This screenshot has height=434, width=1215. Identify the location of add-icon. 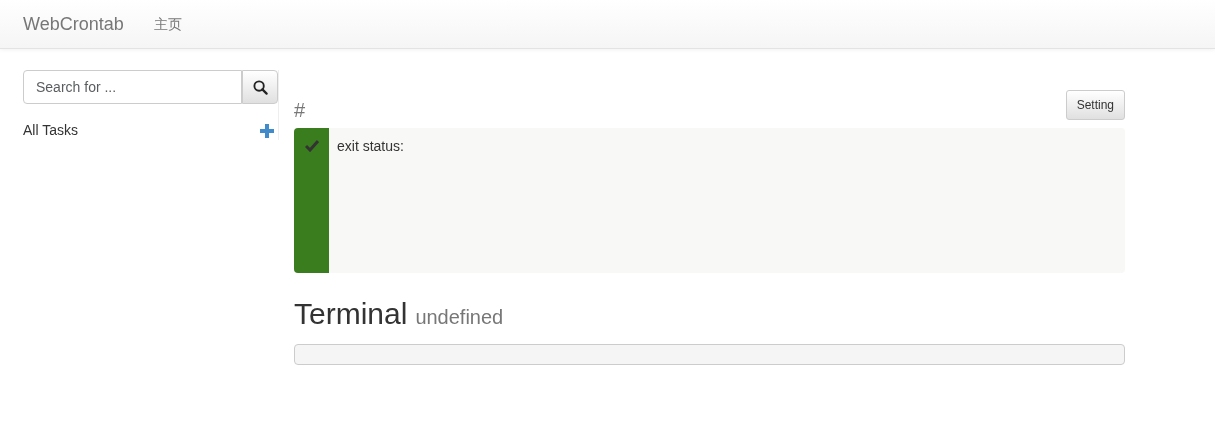
(267, 130).